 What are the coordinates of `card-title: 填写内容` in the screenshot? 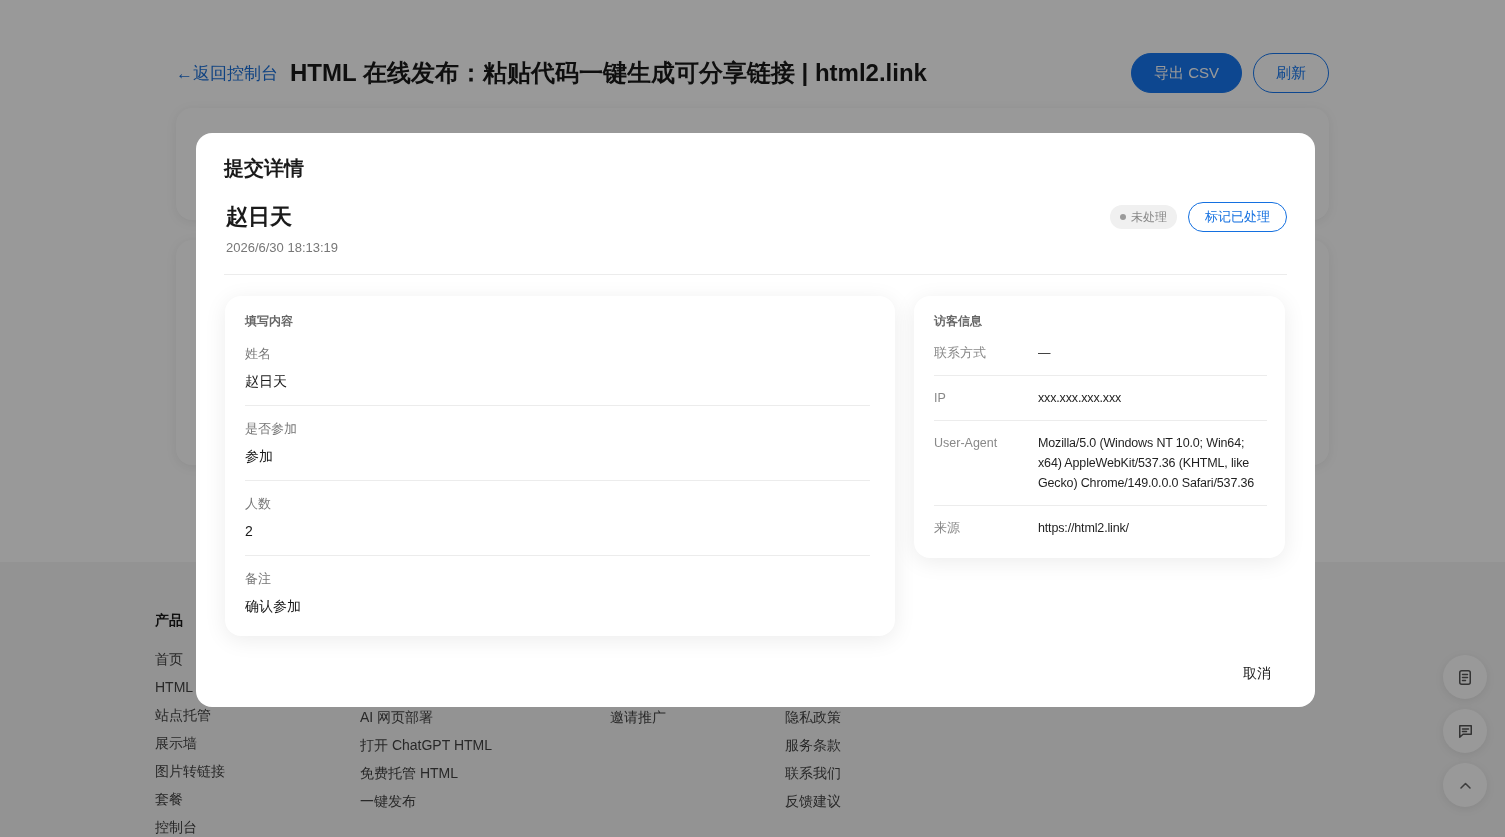 It's located at (269, 321).